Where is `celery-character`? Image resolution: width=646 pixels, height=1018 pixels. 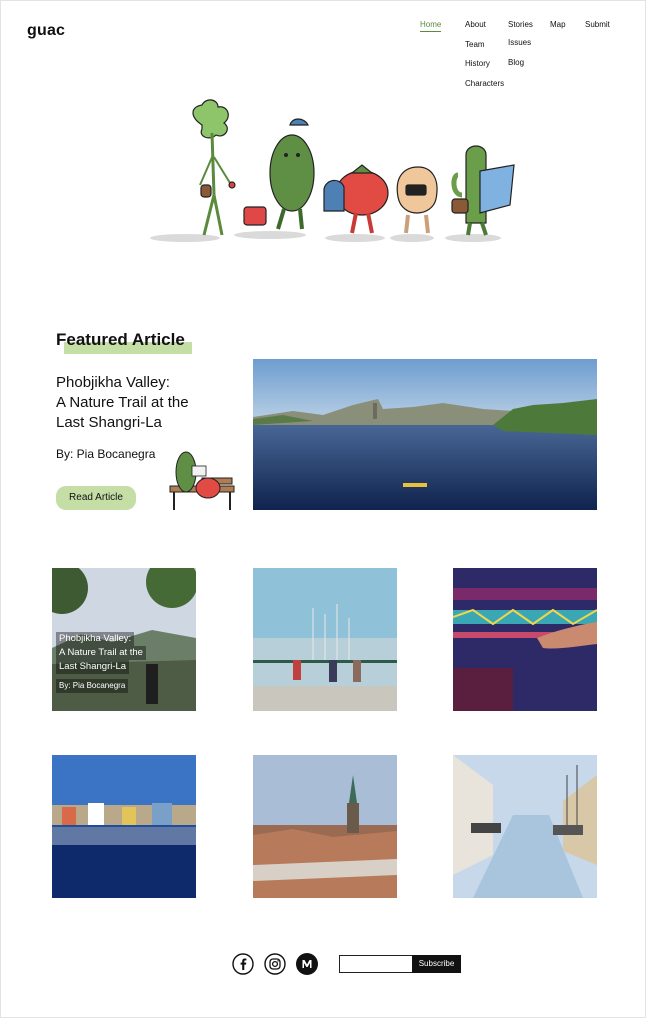 celery-character is located at coordinates (214, 167).